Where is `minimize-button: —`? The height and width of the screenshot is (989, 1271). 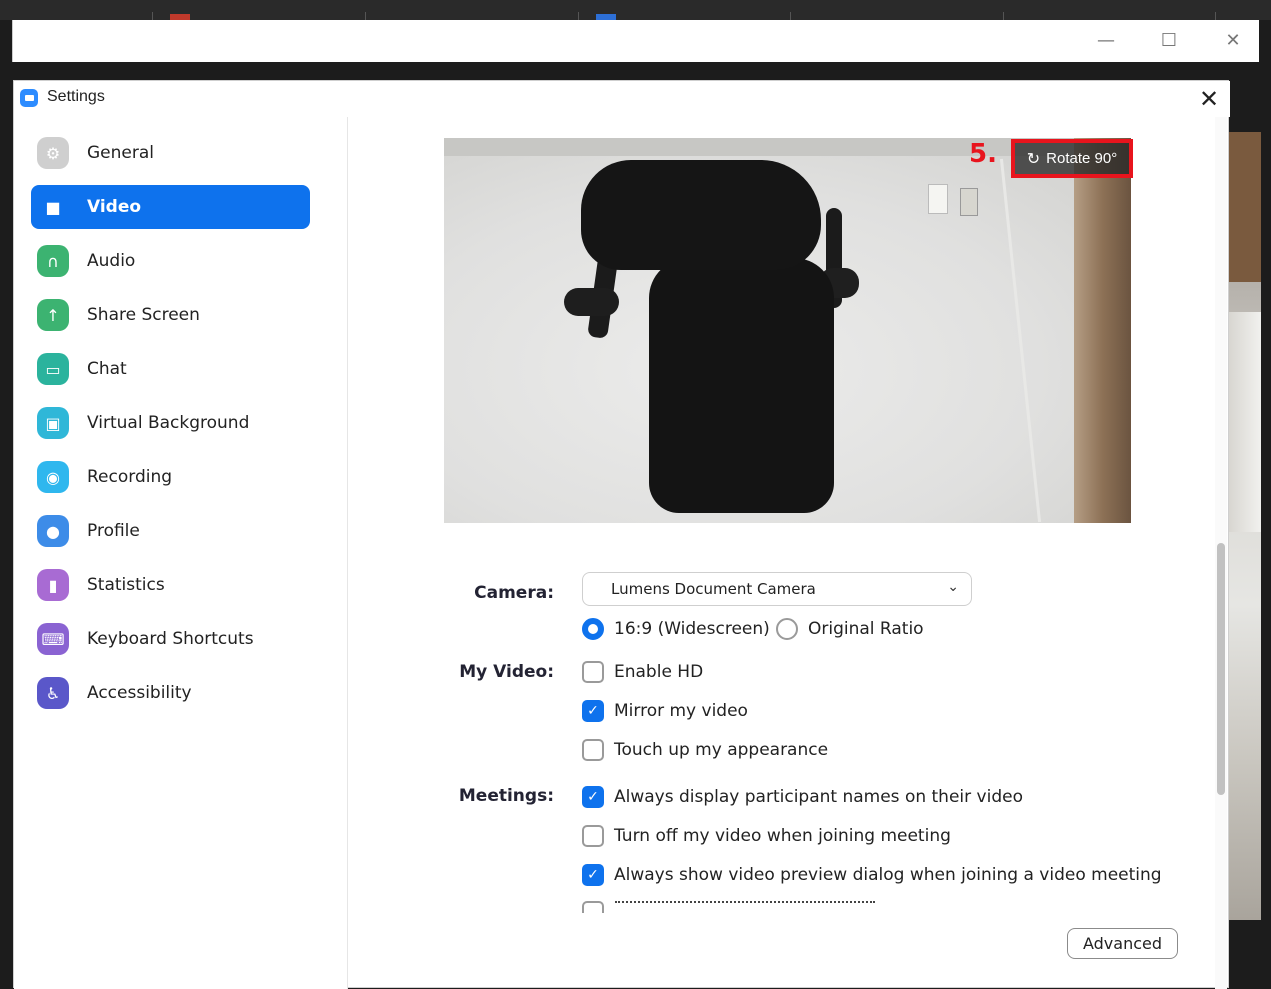 minimize-button: — is located at coordinates (1106, 40).